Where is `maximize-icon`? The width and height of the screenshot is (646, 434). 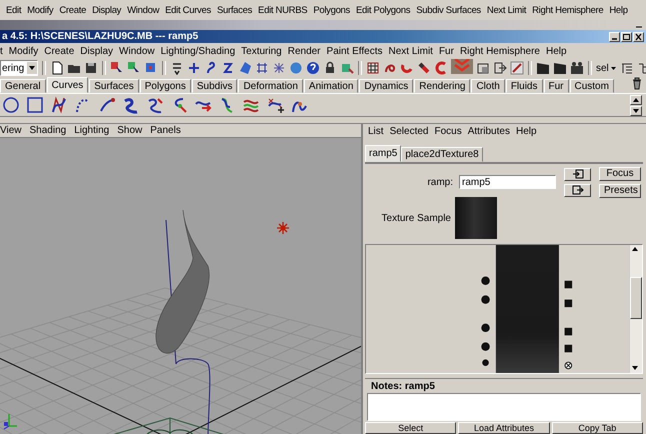
maximize-icon is located at coordinates (626, 37).